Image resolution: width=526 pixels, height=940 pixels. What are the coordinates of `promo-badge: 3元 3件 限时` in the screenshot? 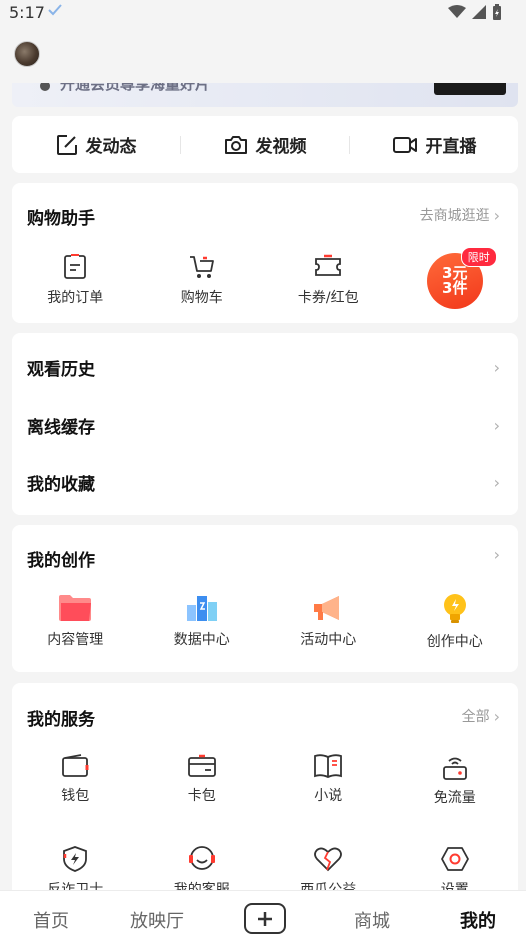 It's located at (461, 278).